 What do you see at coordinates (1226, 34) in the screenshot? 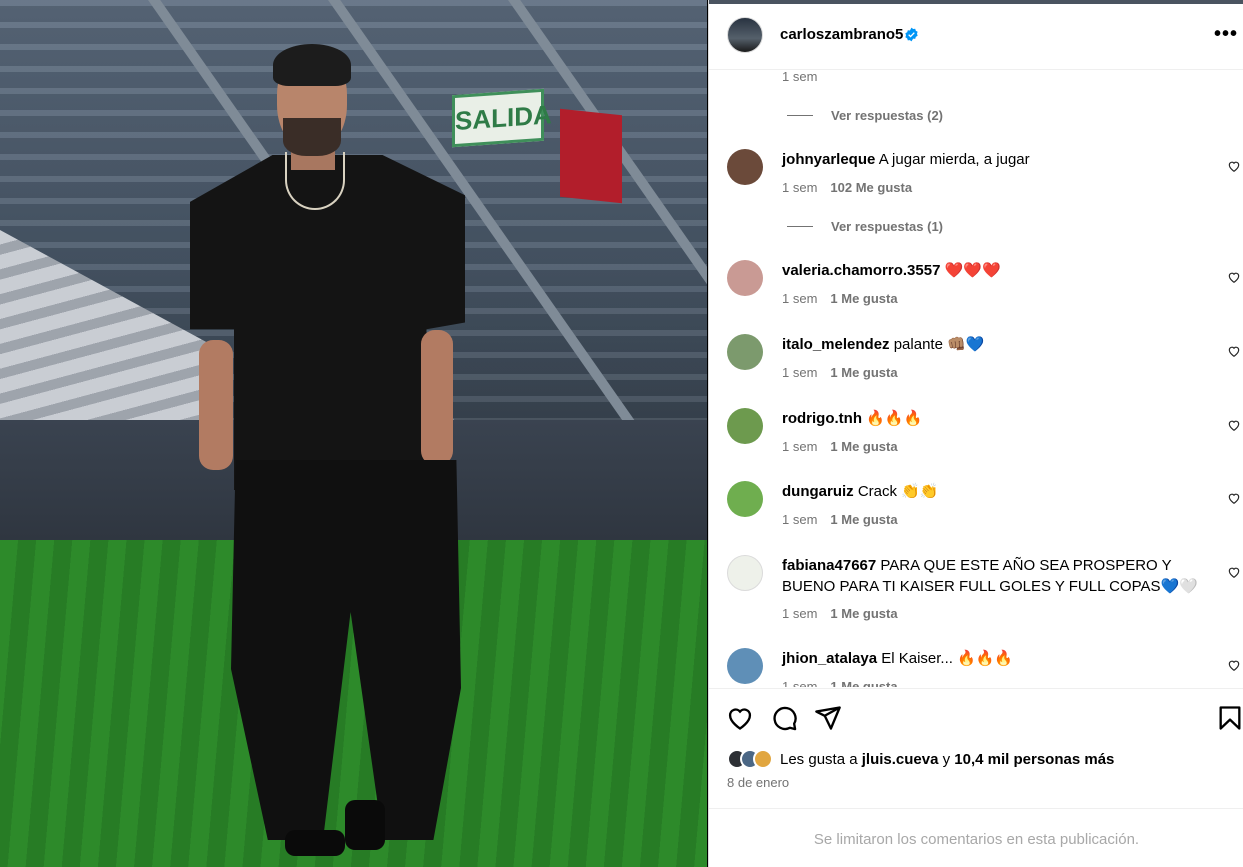
I see `more-options-icon: •••` at bounding box center [1226, 34].